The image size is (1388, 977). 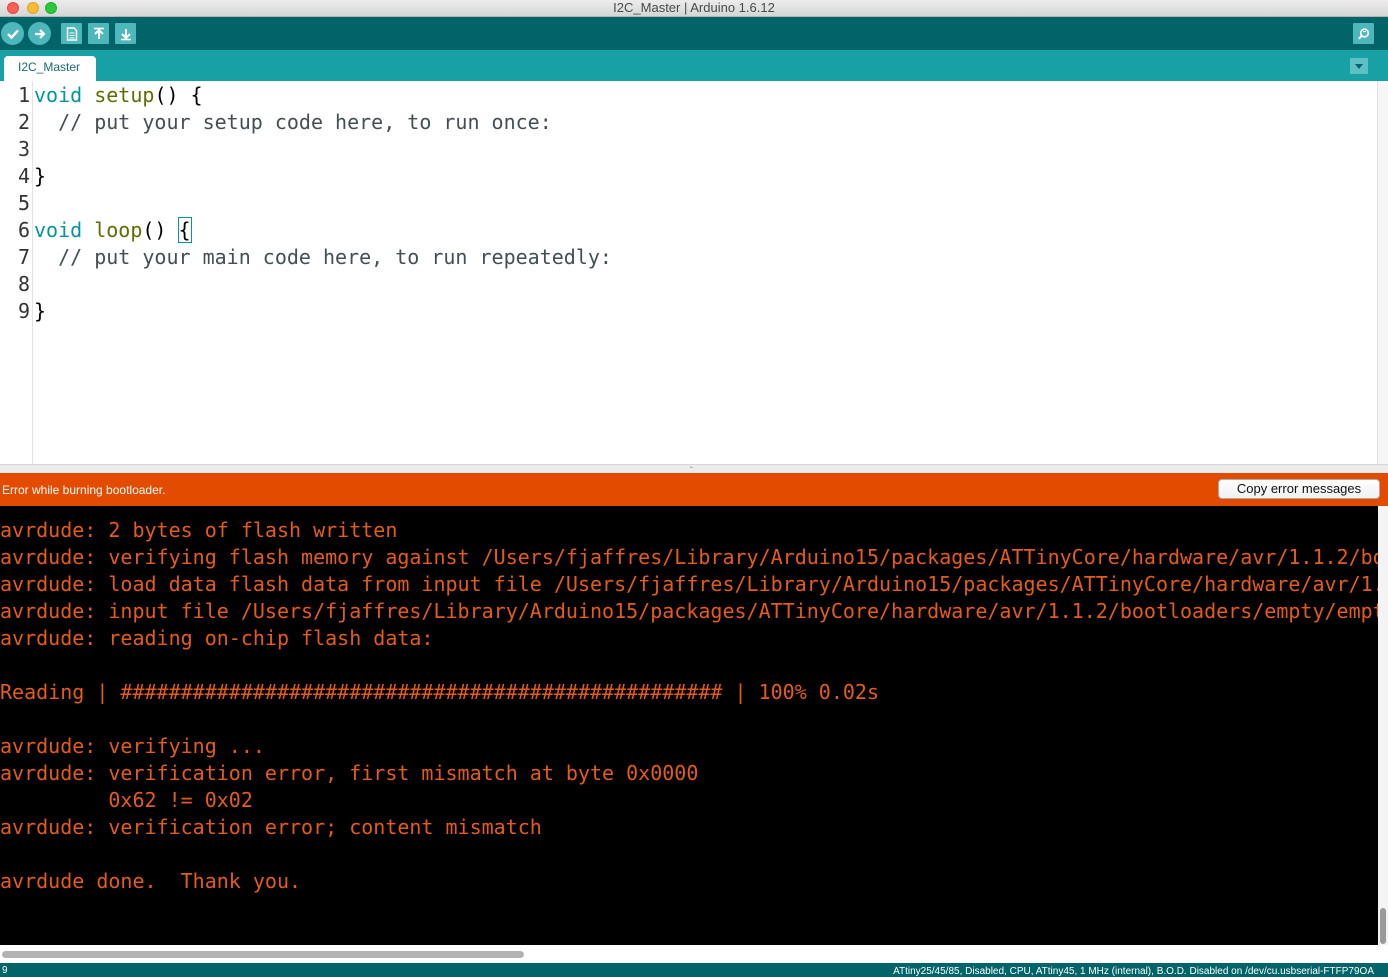 I want to click on editor-scrollbar, so click(x=1382, y=272).